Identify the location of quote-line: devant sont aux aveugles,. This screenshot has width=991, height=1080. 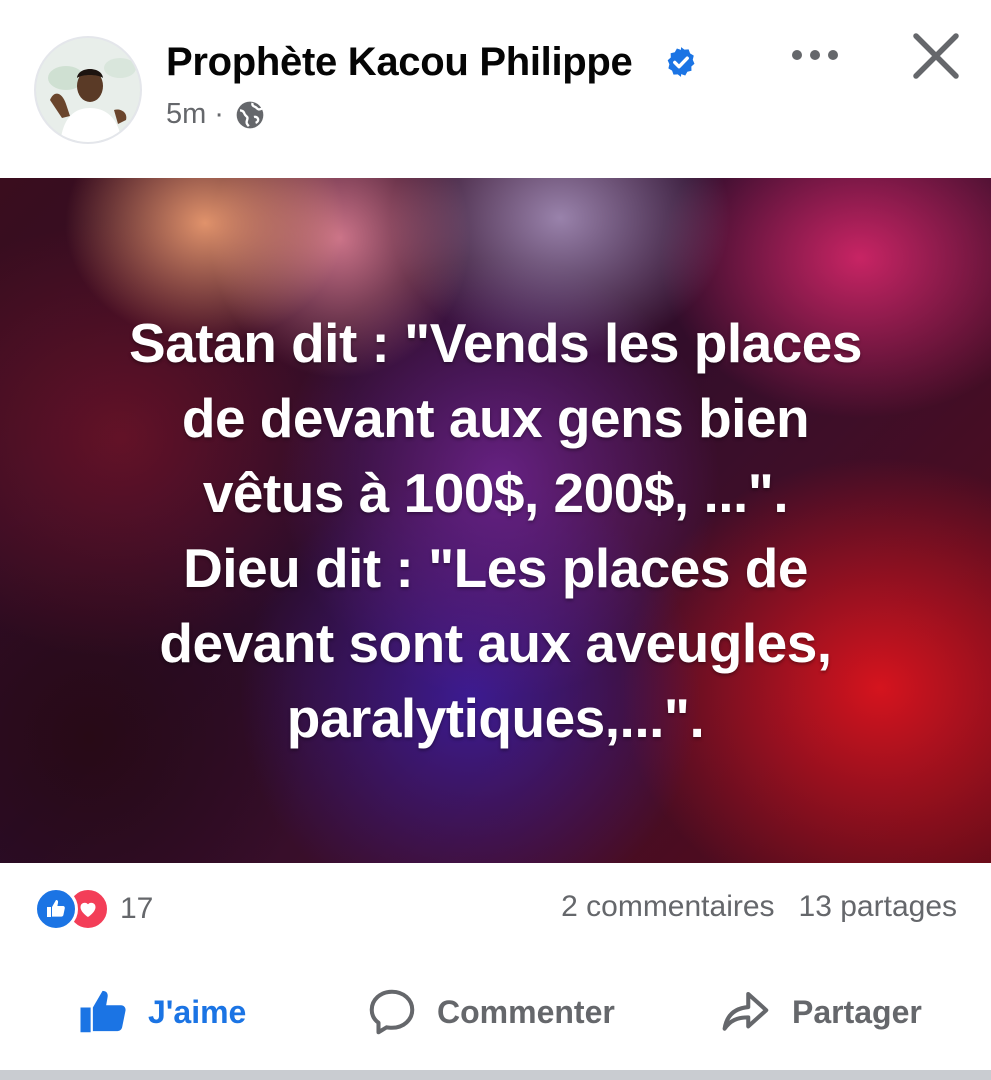
(495, 643).